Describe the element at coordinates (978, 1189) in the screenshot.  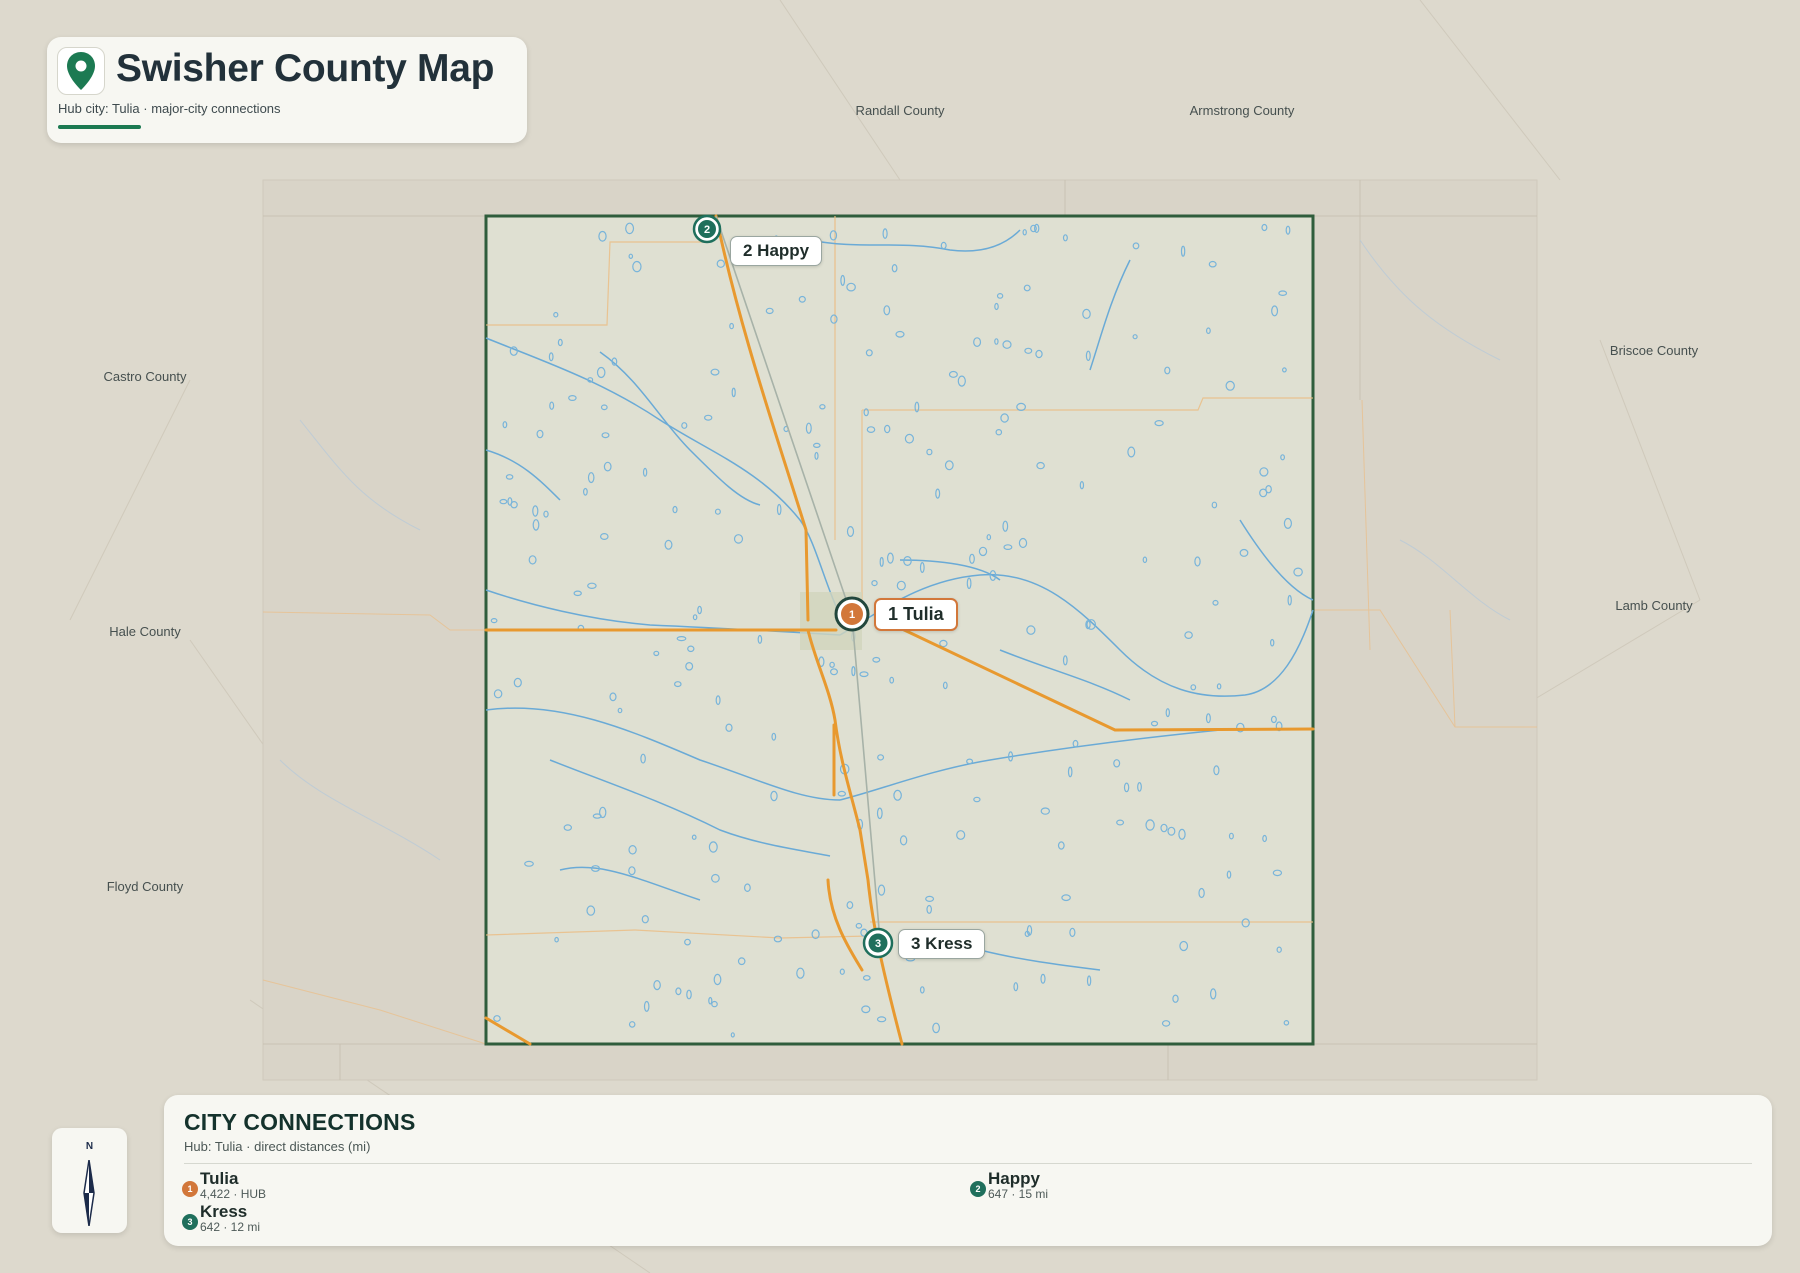
I see `rank-badge-happy: 2` at that location.